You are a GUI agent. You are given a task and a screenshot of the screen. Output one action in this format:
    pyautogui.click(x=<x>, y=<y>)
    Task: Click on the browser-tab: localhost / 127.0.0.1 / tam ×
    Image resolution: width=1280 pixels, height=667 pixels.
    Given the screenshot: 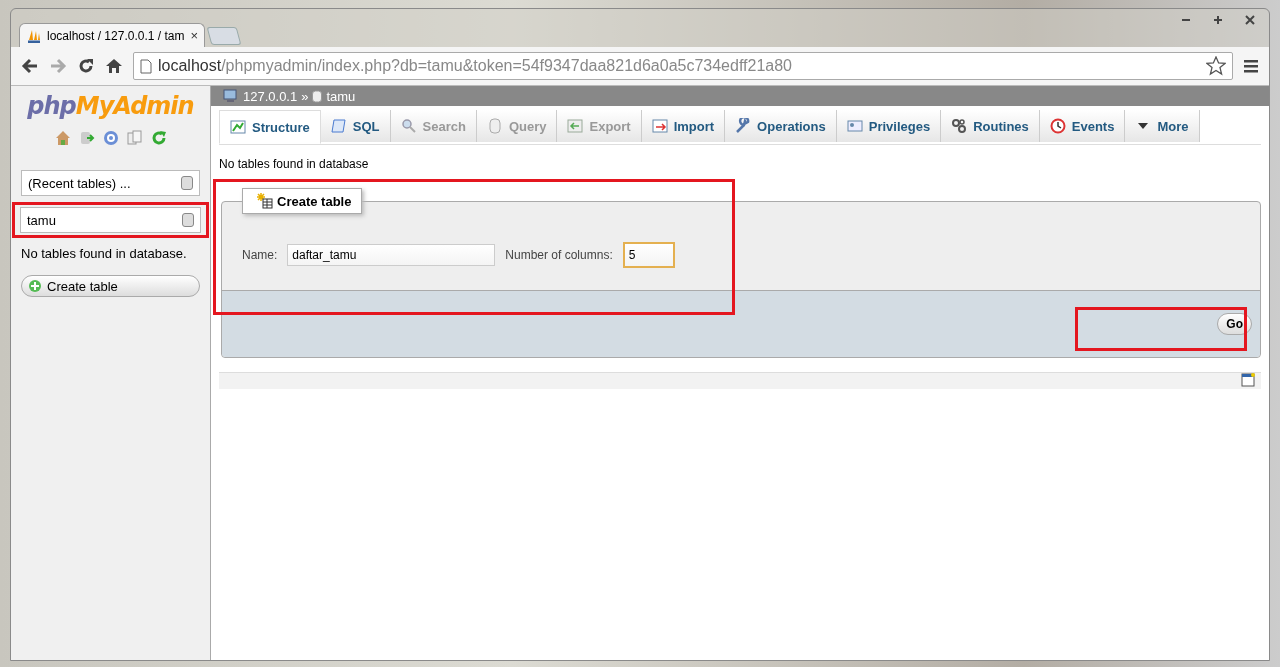 What is the action you would take?
    pyautogui.click(x=112, y=35)
    